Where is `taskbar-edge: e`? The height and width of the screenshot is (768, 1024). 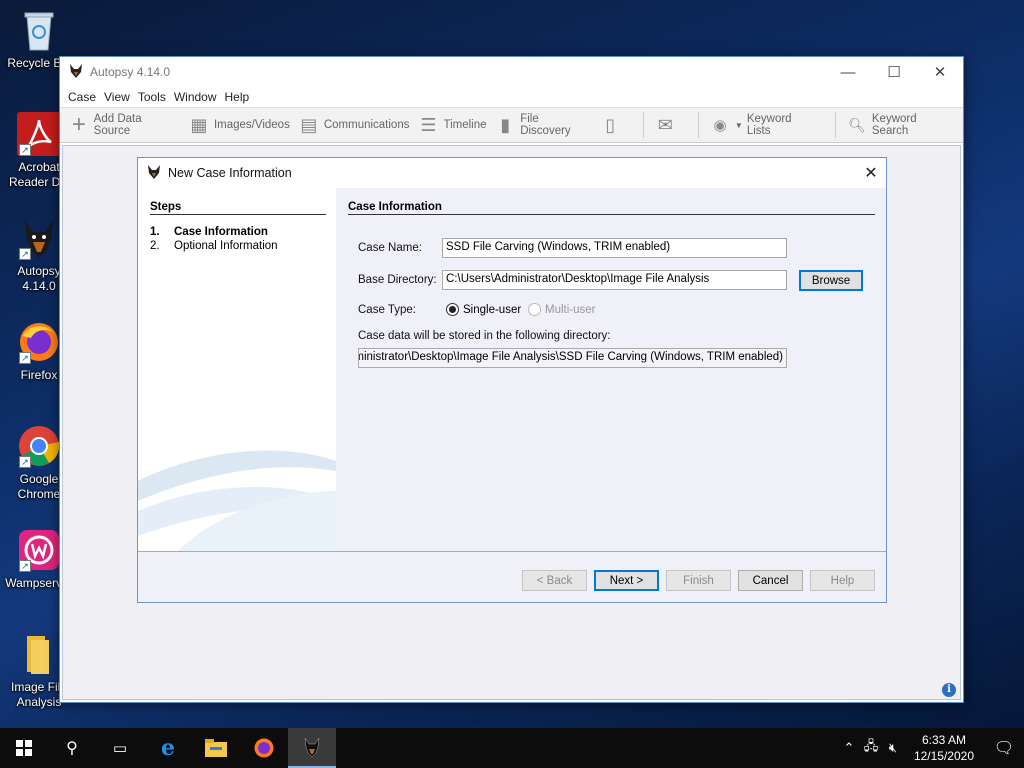
taskbar-edge: e is located at coordinates (168, 748).